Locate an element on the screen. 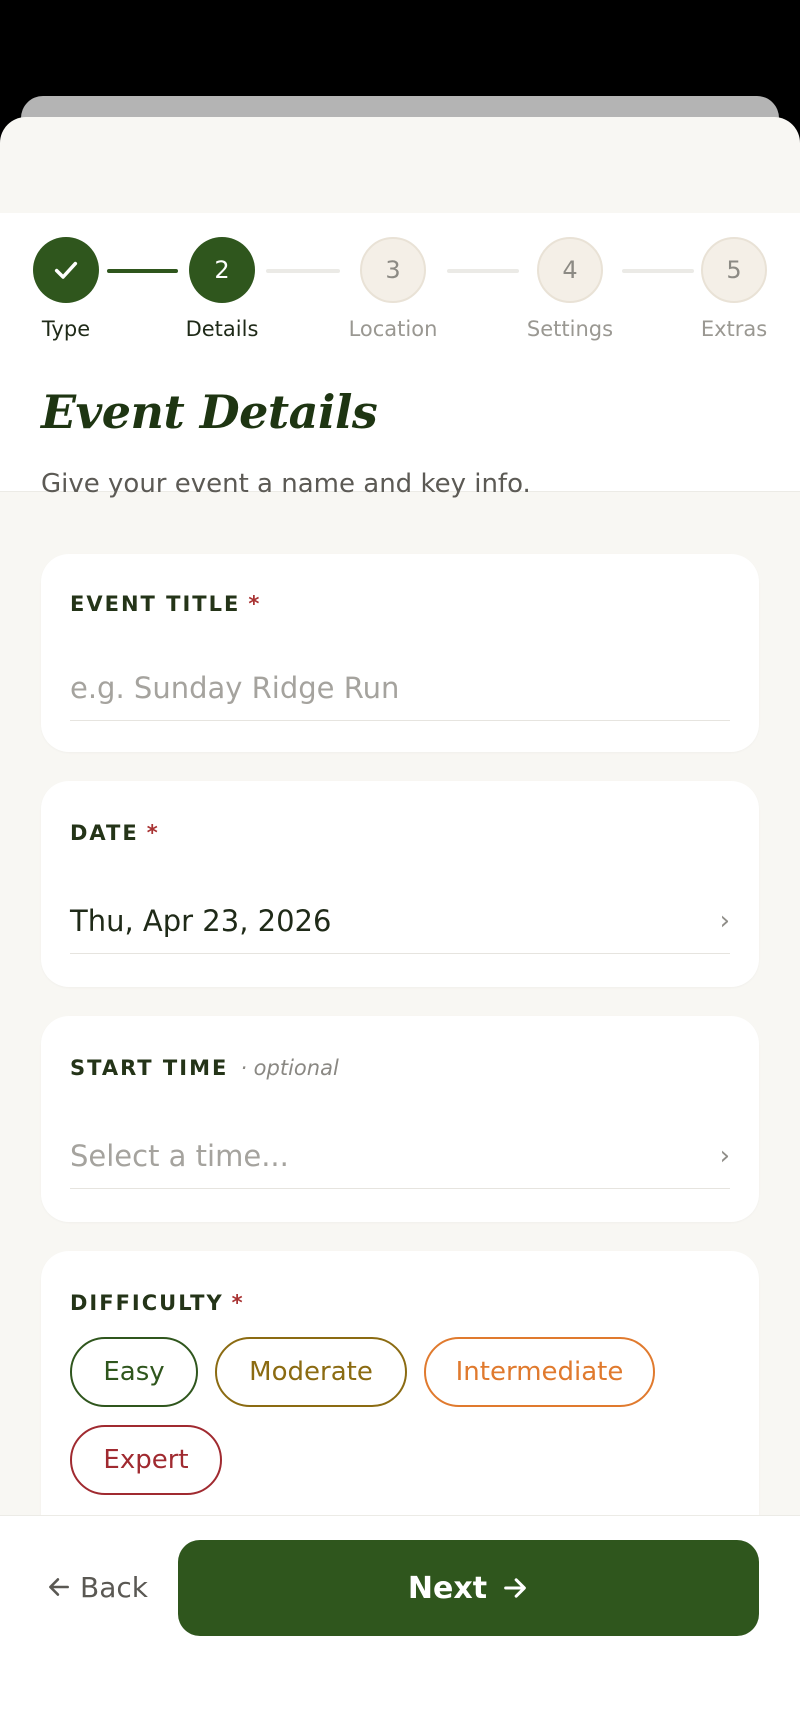  step-circle: 3 is located at coordinates (393, 270).